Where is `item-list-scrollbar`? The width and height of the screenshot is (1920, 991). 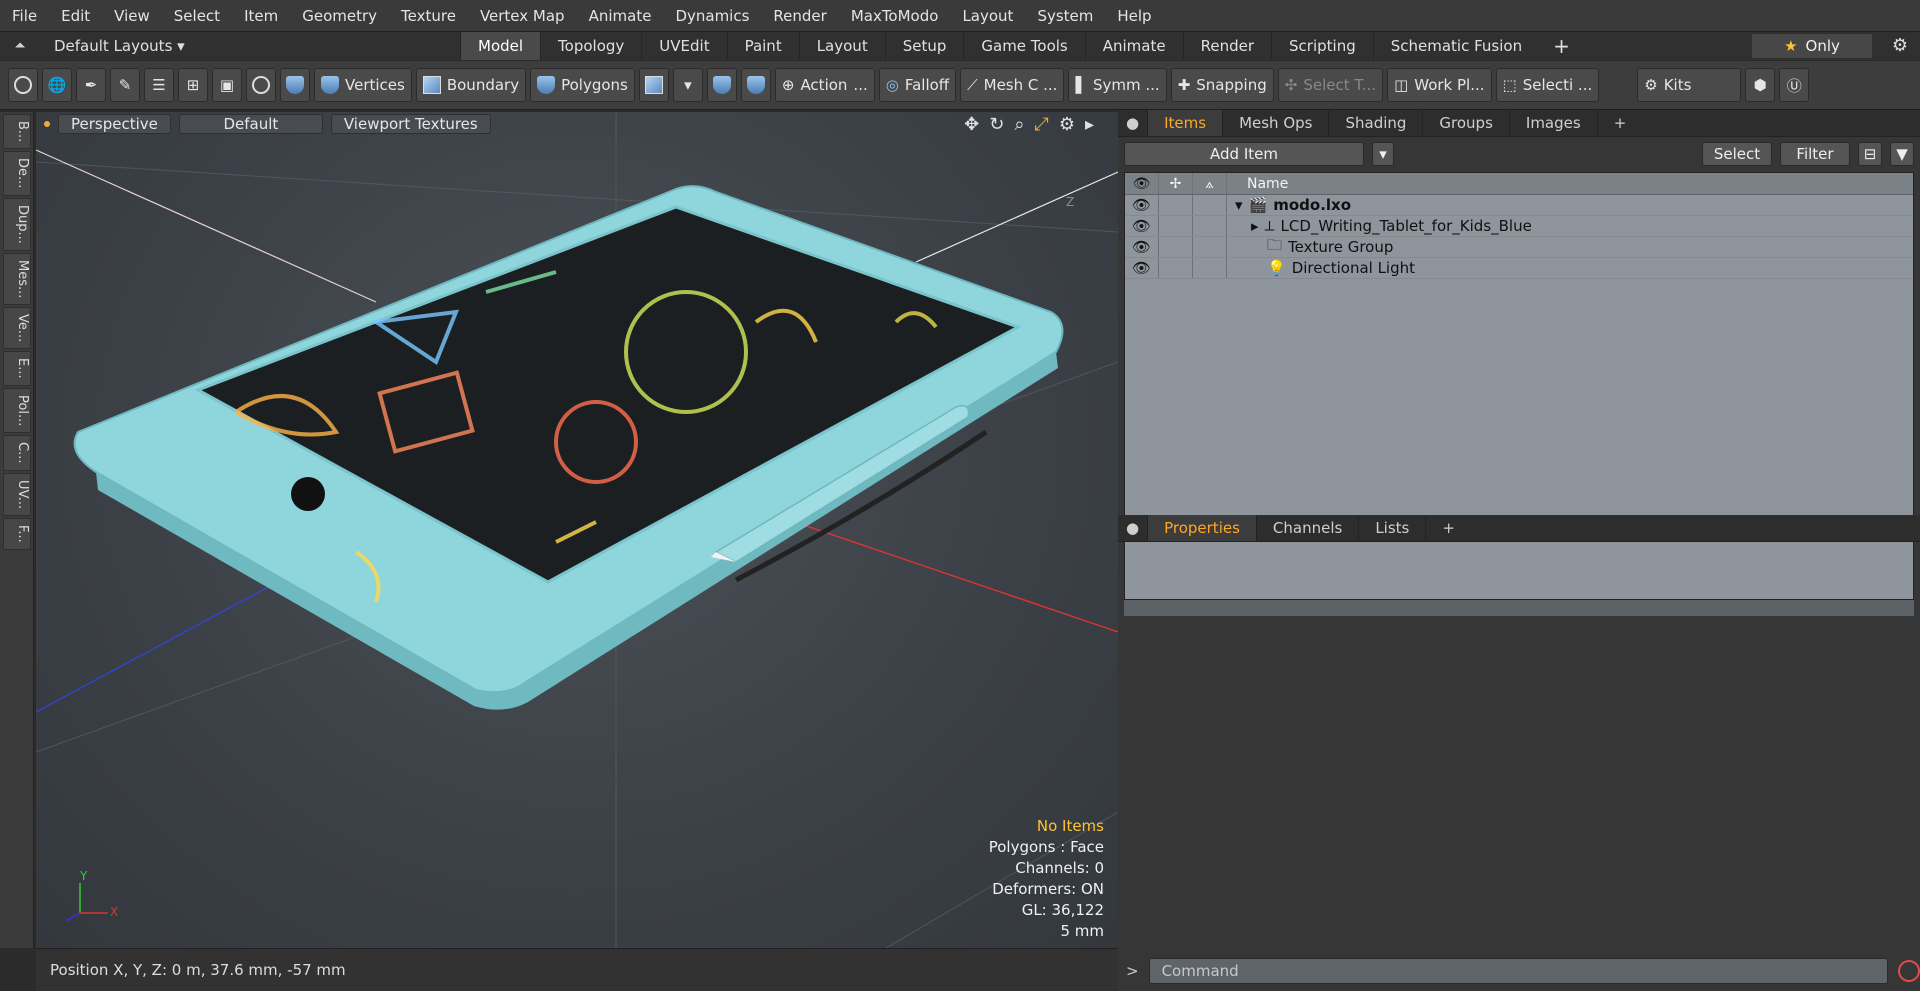 item-list-scrollbar is located at coordinates (1519, 608).